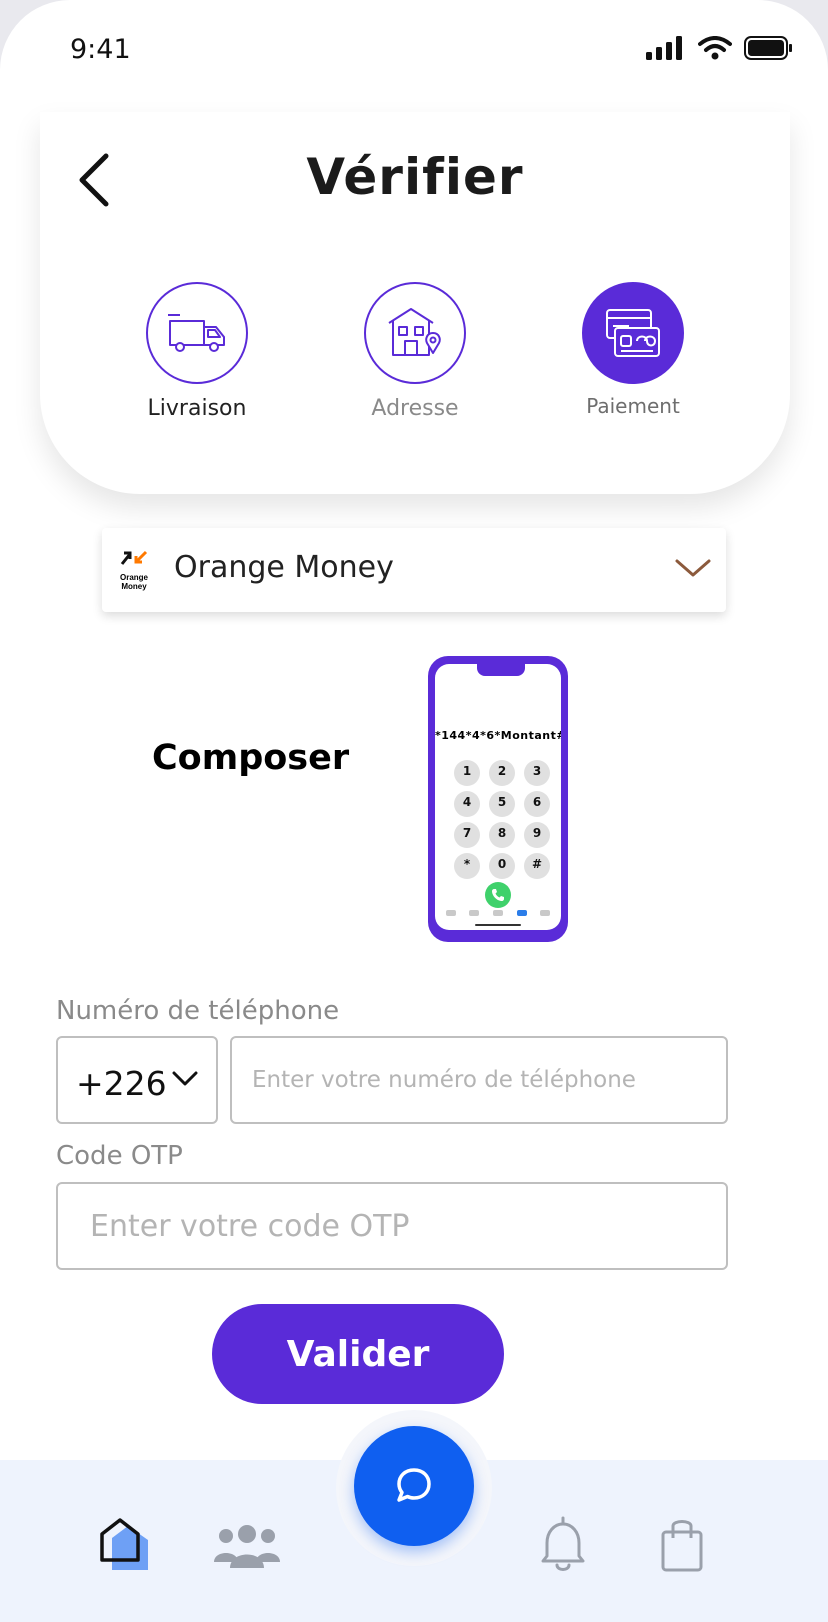  Describe the element at coordinates (197, 408) in the screenshot. I see `step-label: Livraison` at that location.